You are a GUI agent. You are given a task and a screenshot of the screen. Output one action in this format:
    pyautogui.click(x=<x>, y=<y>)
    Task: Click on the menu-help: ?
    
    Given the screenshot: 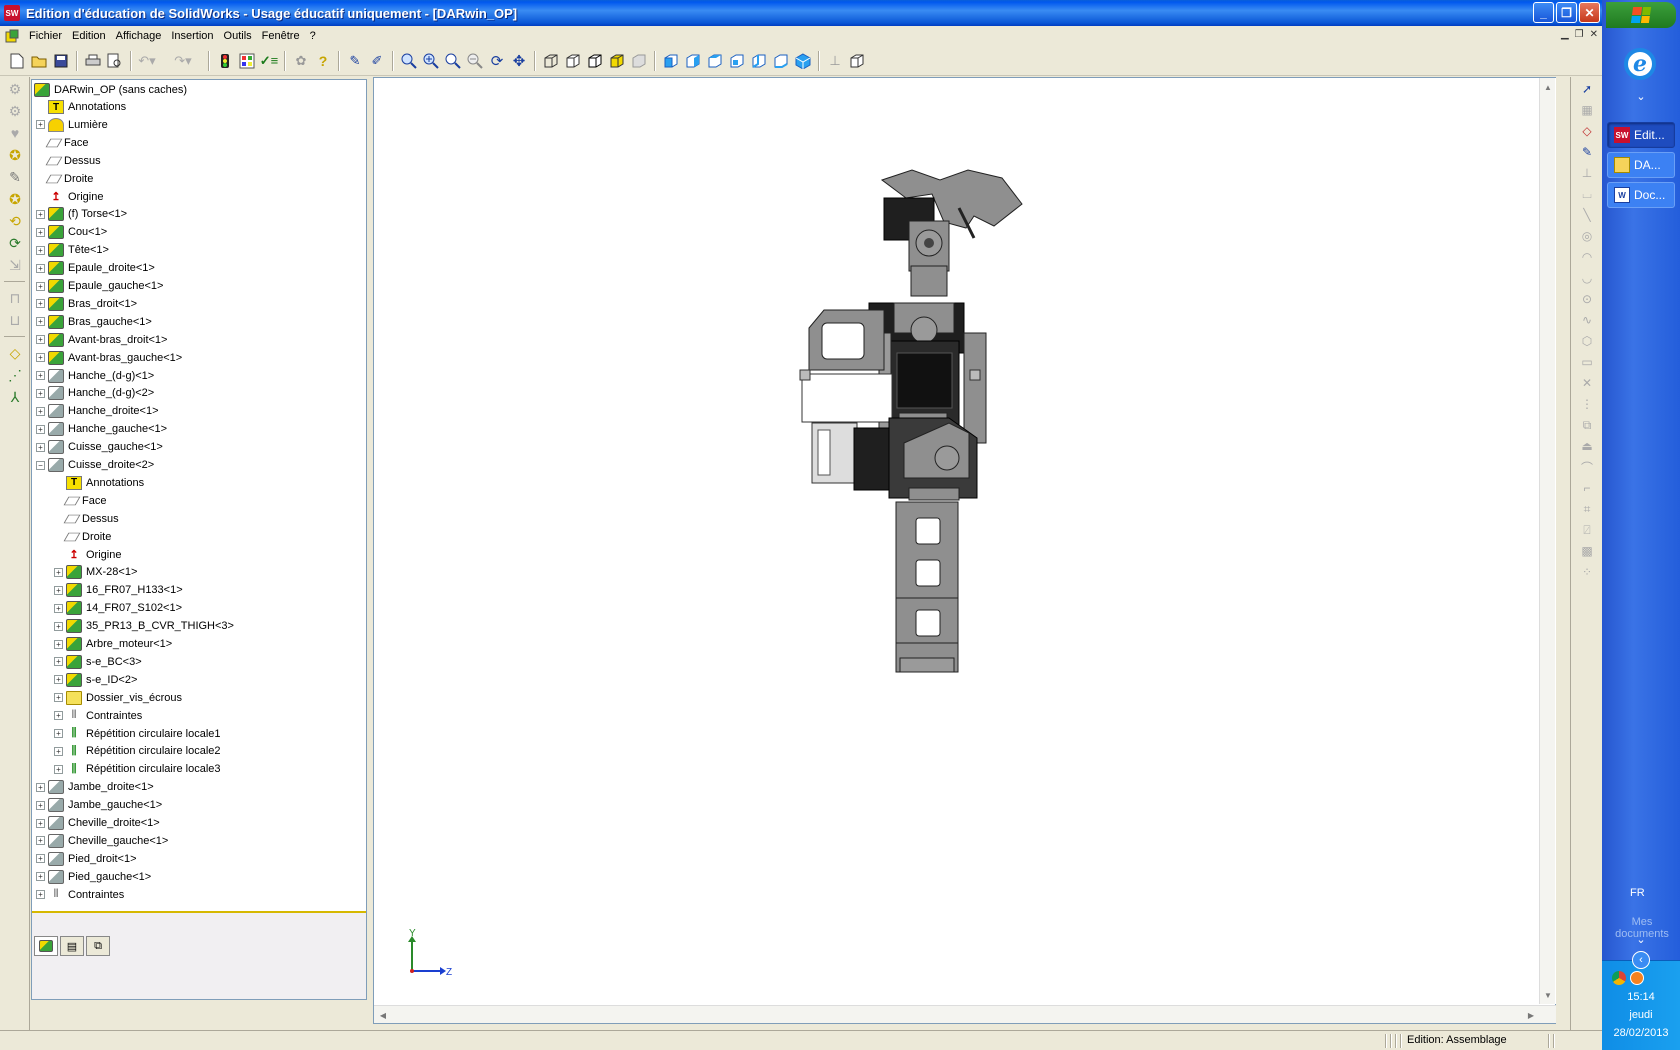 What is the action you would take?
    pyautogui.click(x=313, y=36)
    